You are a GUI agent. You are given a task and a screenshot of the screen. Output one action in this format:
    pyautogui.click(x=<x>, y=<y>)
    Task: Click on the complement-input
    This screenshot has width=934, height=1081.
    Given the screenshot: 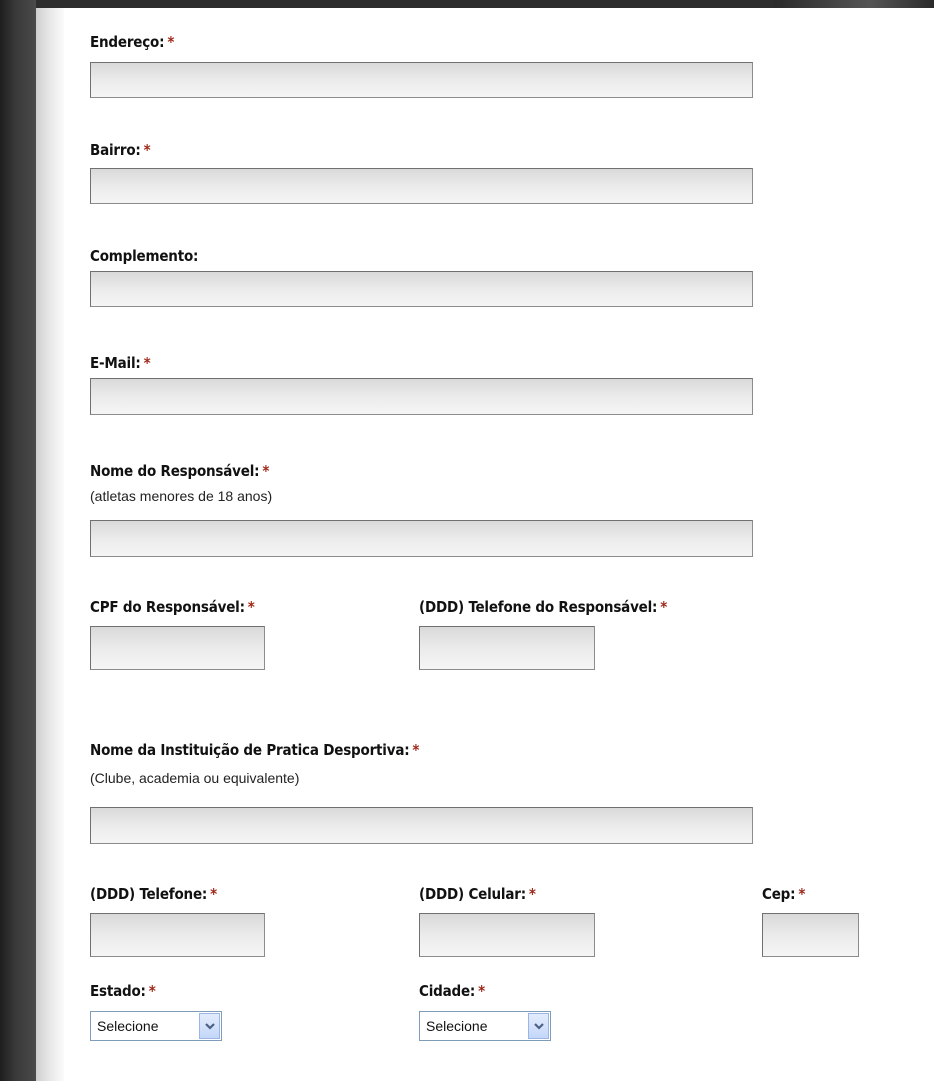 What is the action you would take?
    pyautogui.click(x=421, y=289)
    